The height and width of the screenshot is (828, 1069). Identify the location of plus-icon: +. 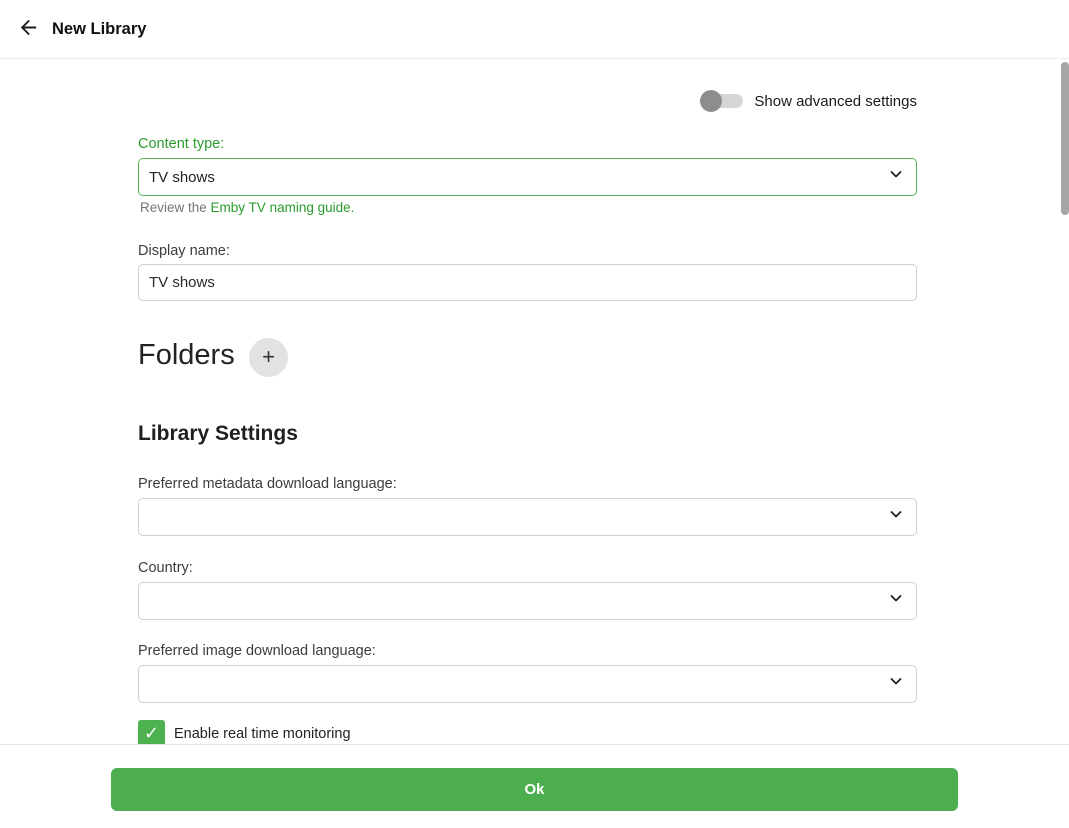
(268, 356).